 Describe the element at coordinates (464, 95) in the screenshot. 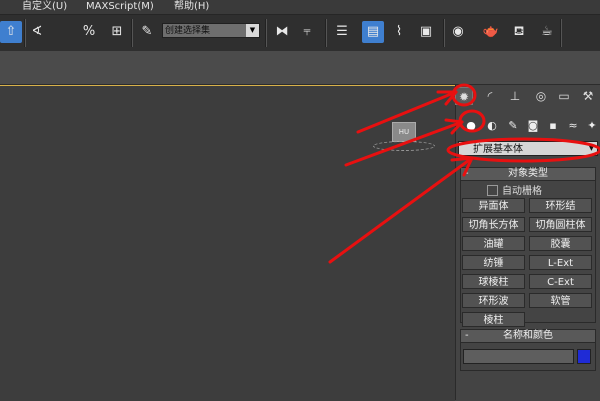

I see `annotation-circle-create-tab` at that location.